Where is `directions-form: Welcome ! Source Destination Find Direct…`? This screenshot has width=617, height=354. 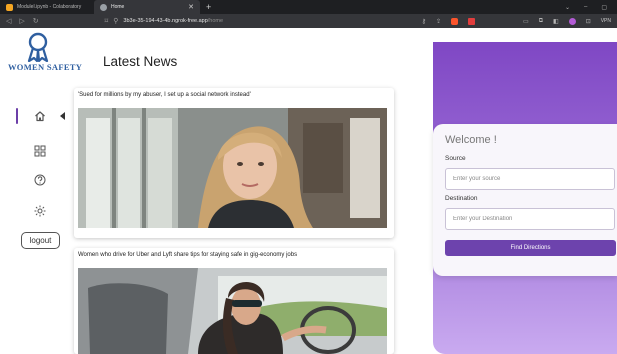
directions-form: Welcome ! Source Destination Find Direct… is located at coordinates (525, 200).